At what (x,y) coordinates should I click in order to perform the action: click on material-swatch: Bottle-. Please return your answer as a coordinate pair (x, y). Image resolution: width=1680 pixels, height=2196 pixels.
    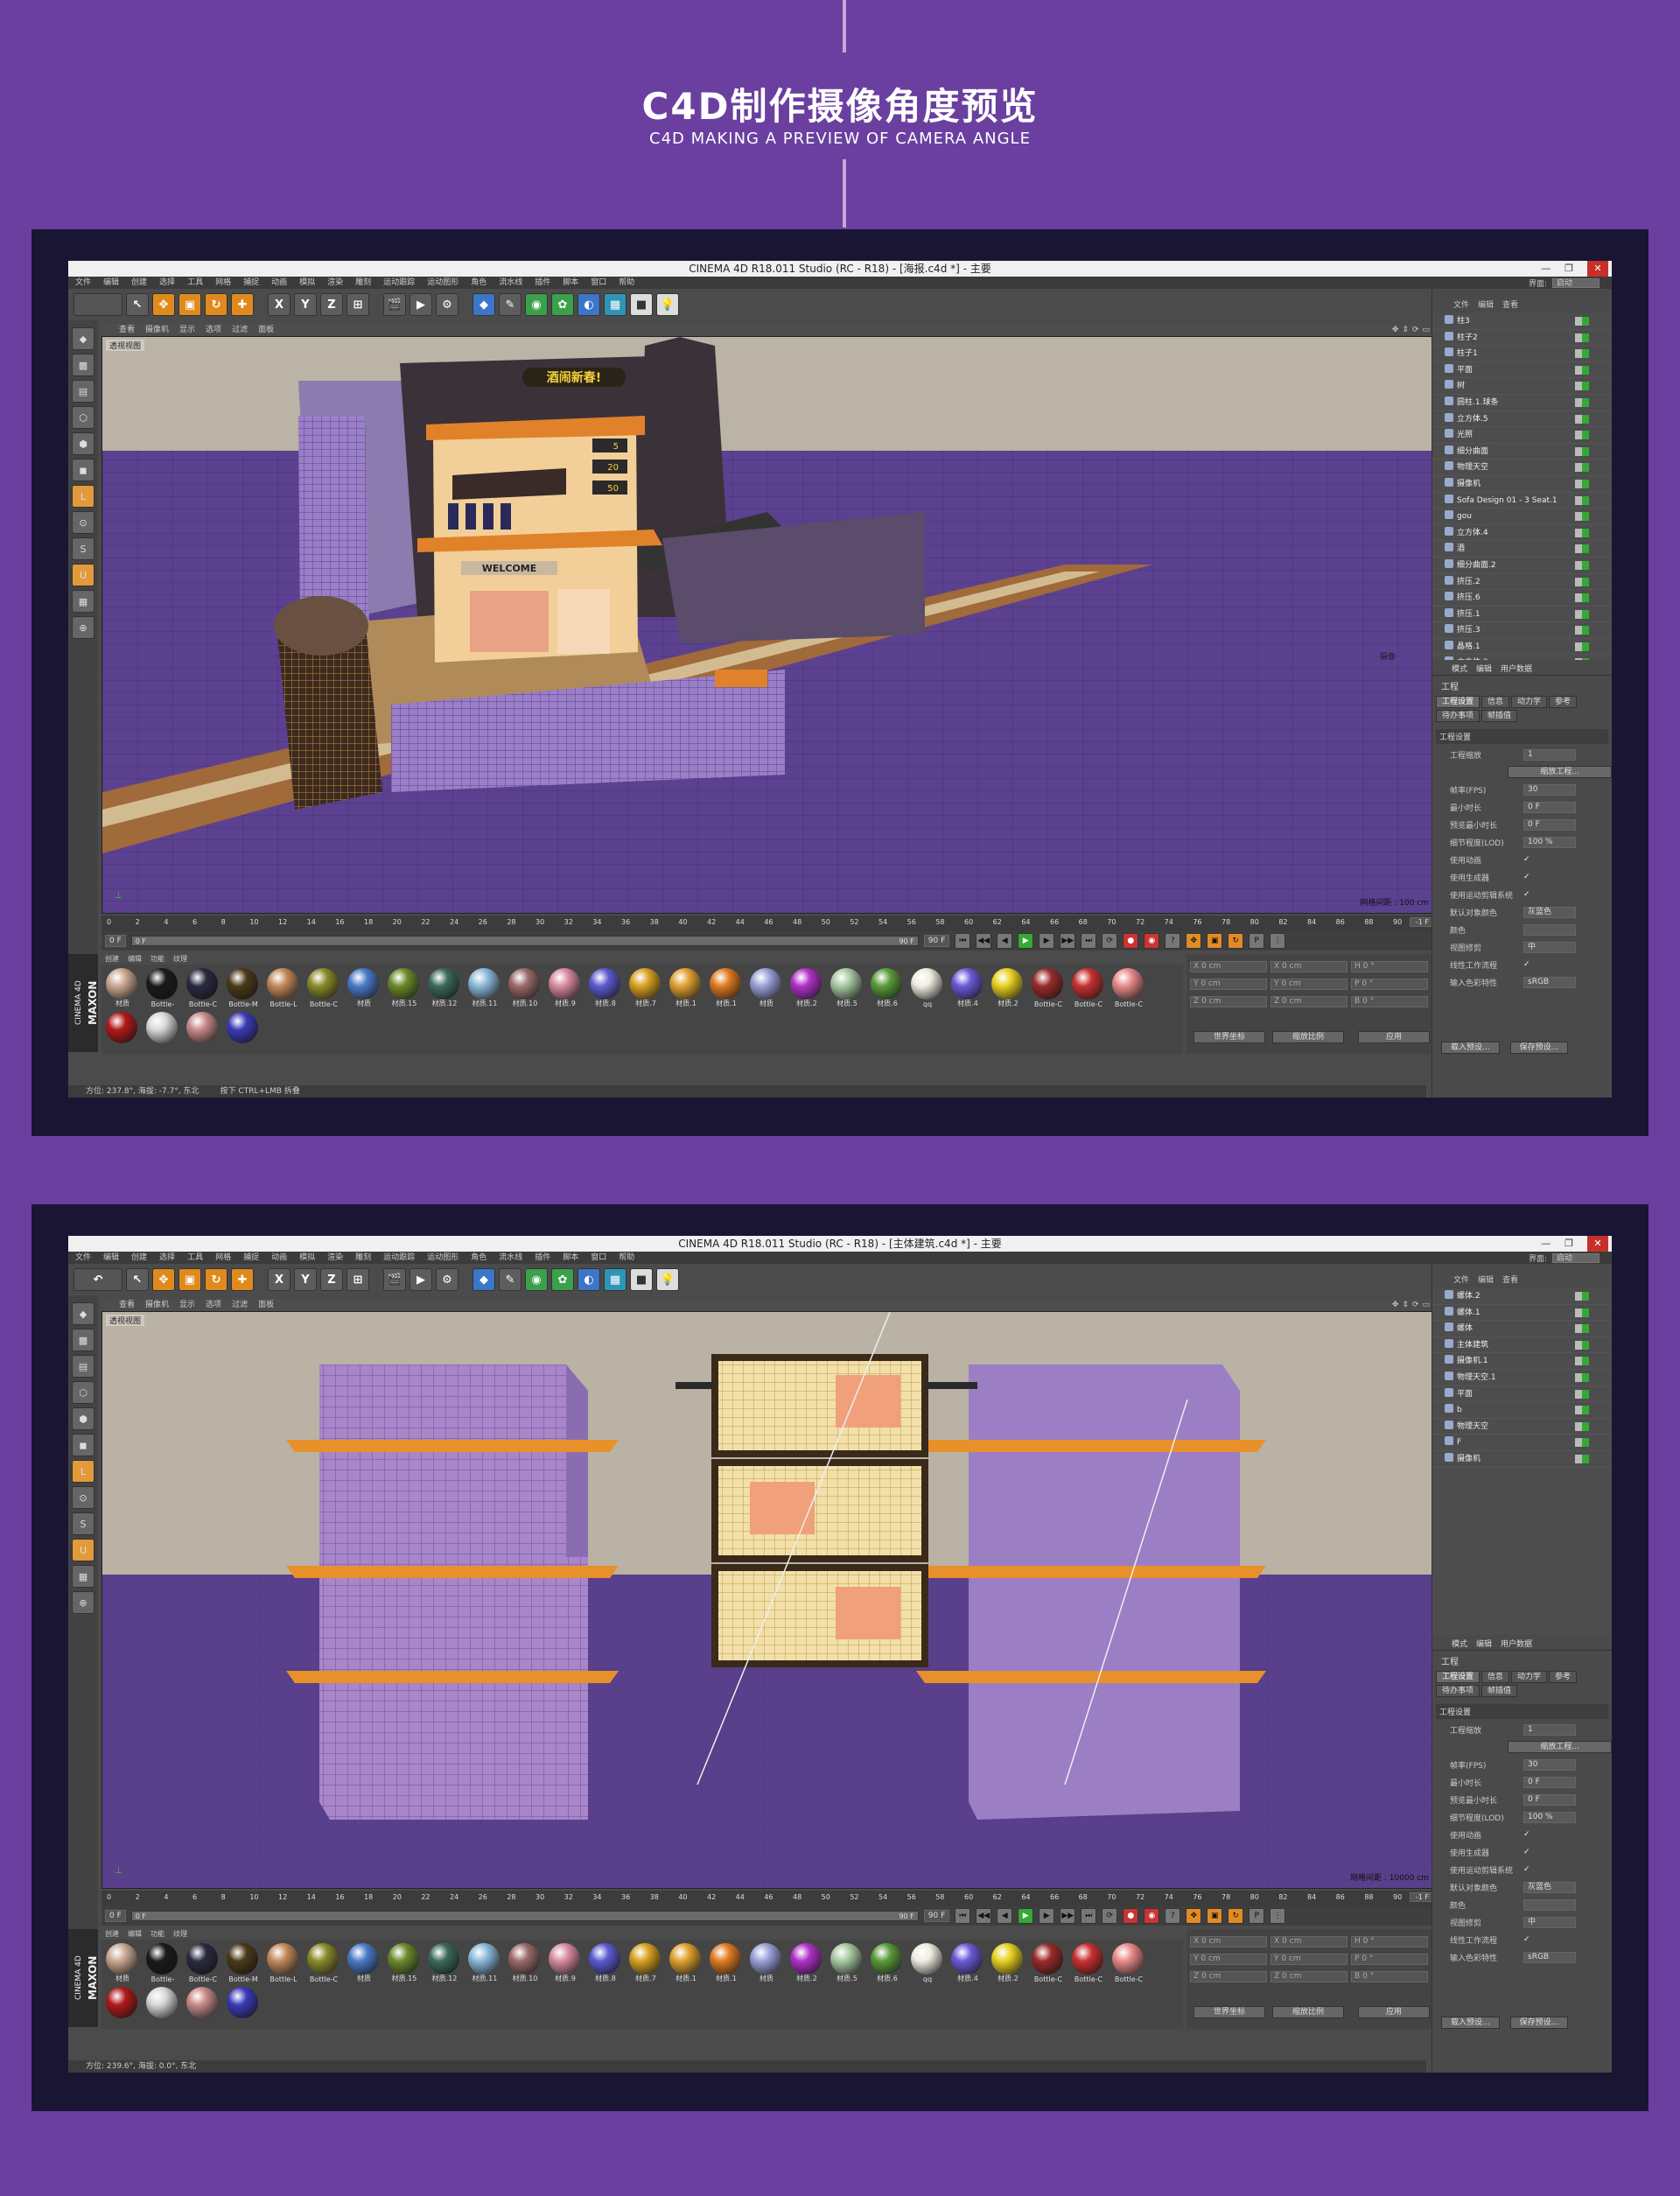
    Looking at the image, I should click on (161, 1963).